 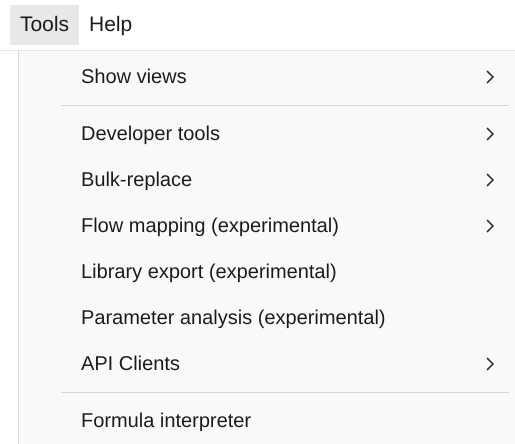 I want to click on menu-item: Bulk-replace, so click(x=267, y=180).